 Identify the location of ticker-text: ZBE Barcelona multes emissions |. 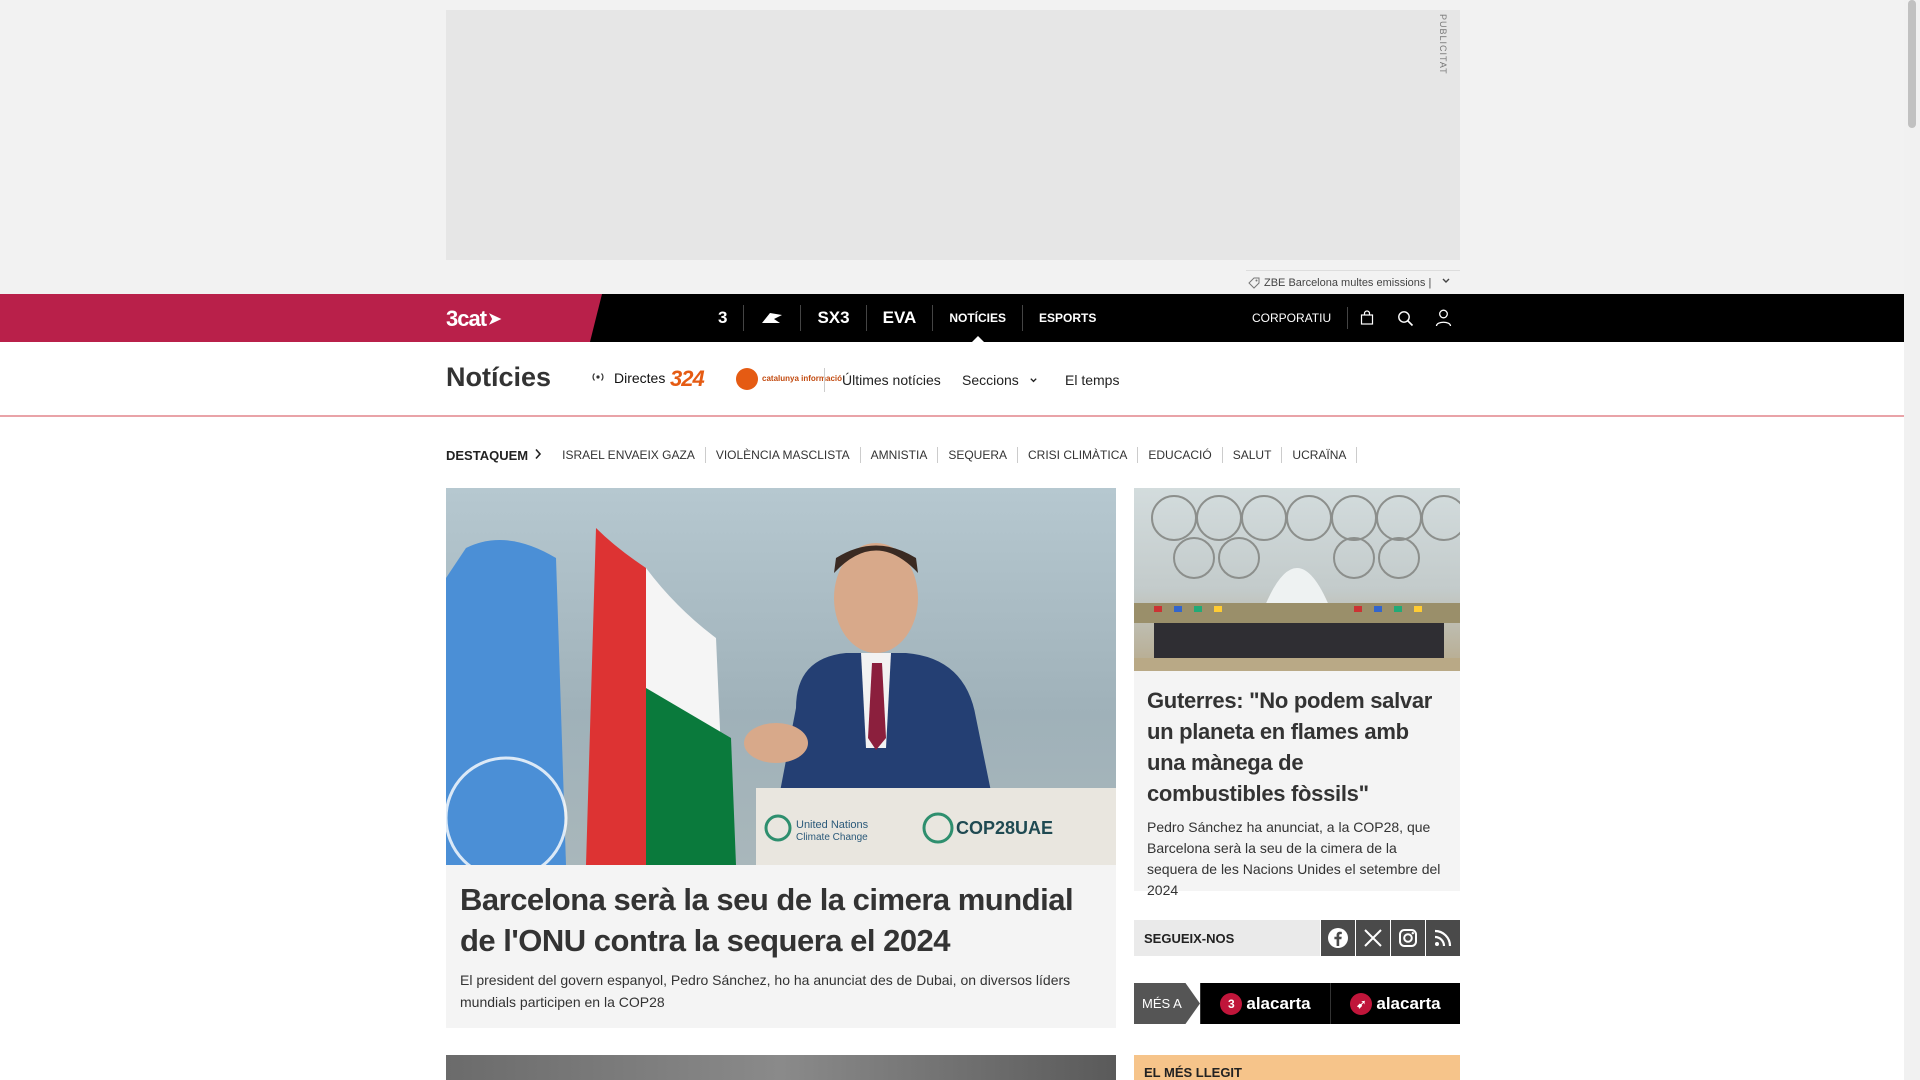
(1348, 282).